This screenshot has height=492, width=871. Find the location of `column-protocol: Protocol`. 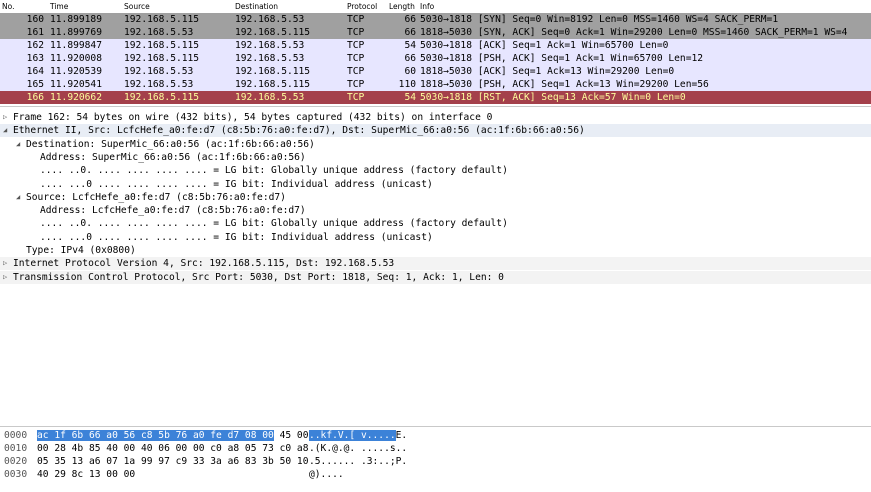

column-protocol: Protocol is located at coordinates (362, 6).